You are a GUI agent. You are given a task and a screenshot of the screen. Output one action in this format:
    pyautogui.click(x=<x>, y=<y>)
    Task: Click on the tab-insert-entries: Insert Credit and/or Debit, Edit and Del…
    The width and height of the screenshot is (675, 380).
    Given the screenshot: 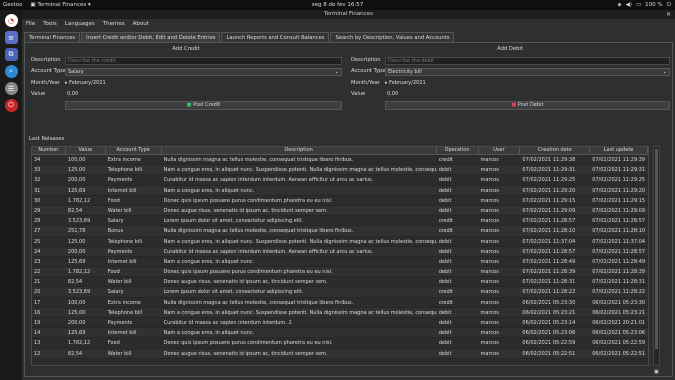 What is the action you would take?
    pyautogui.click(x=151, y=37)
    